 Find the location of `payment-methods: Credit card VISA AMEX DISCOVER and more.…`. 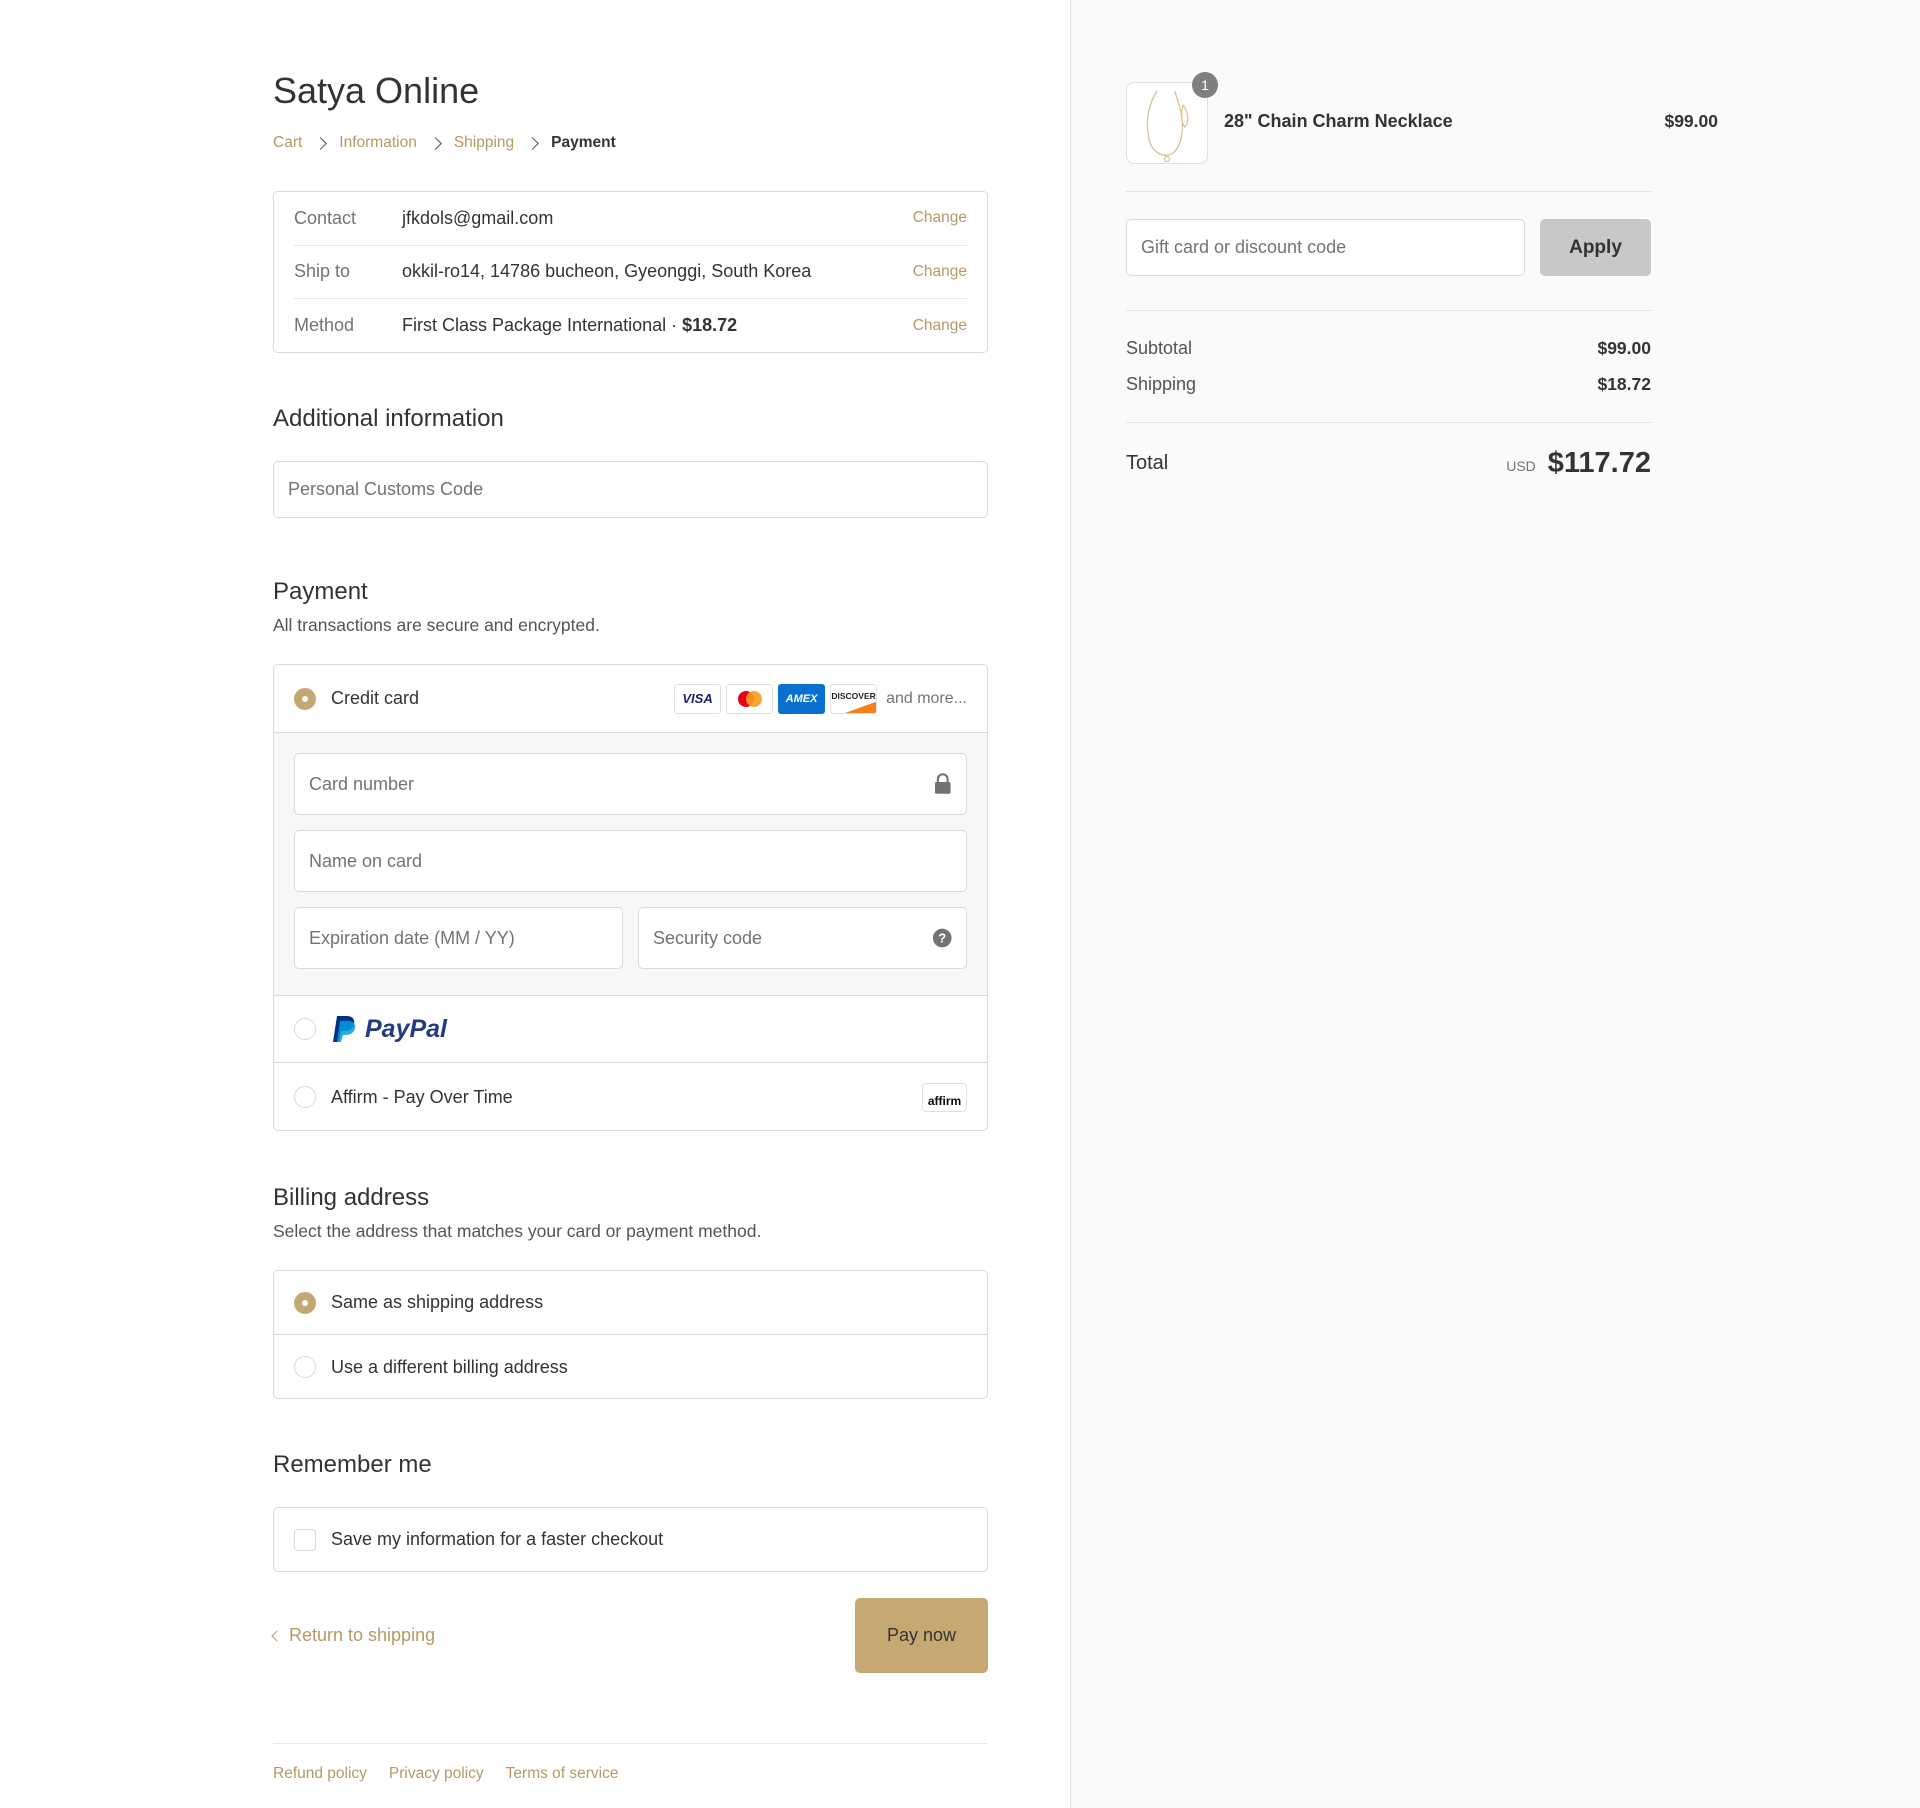

payment-methods: Credit card VISA AMEX DISCOVER and more.… is located at coordinates (630, 897).